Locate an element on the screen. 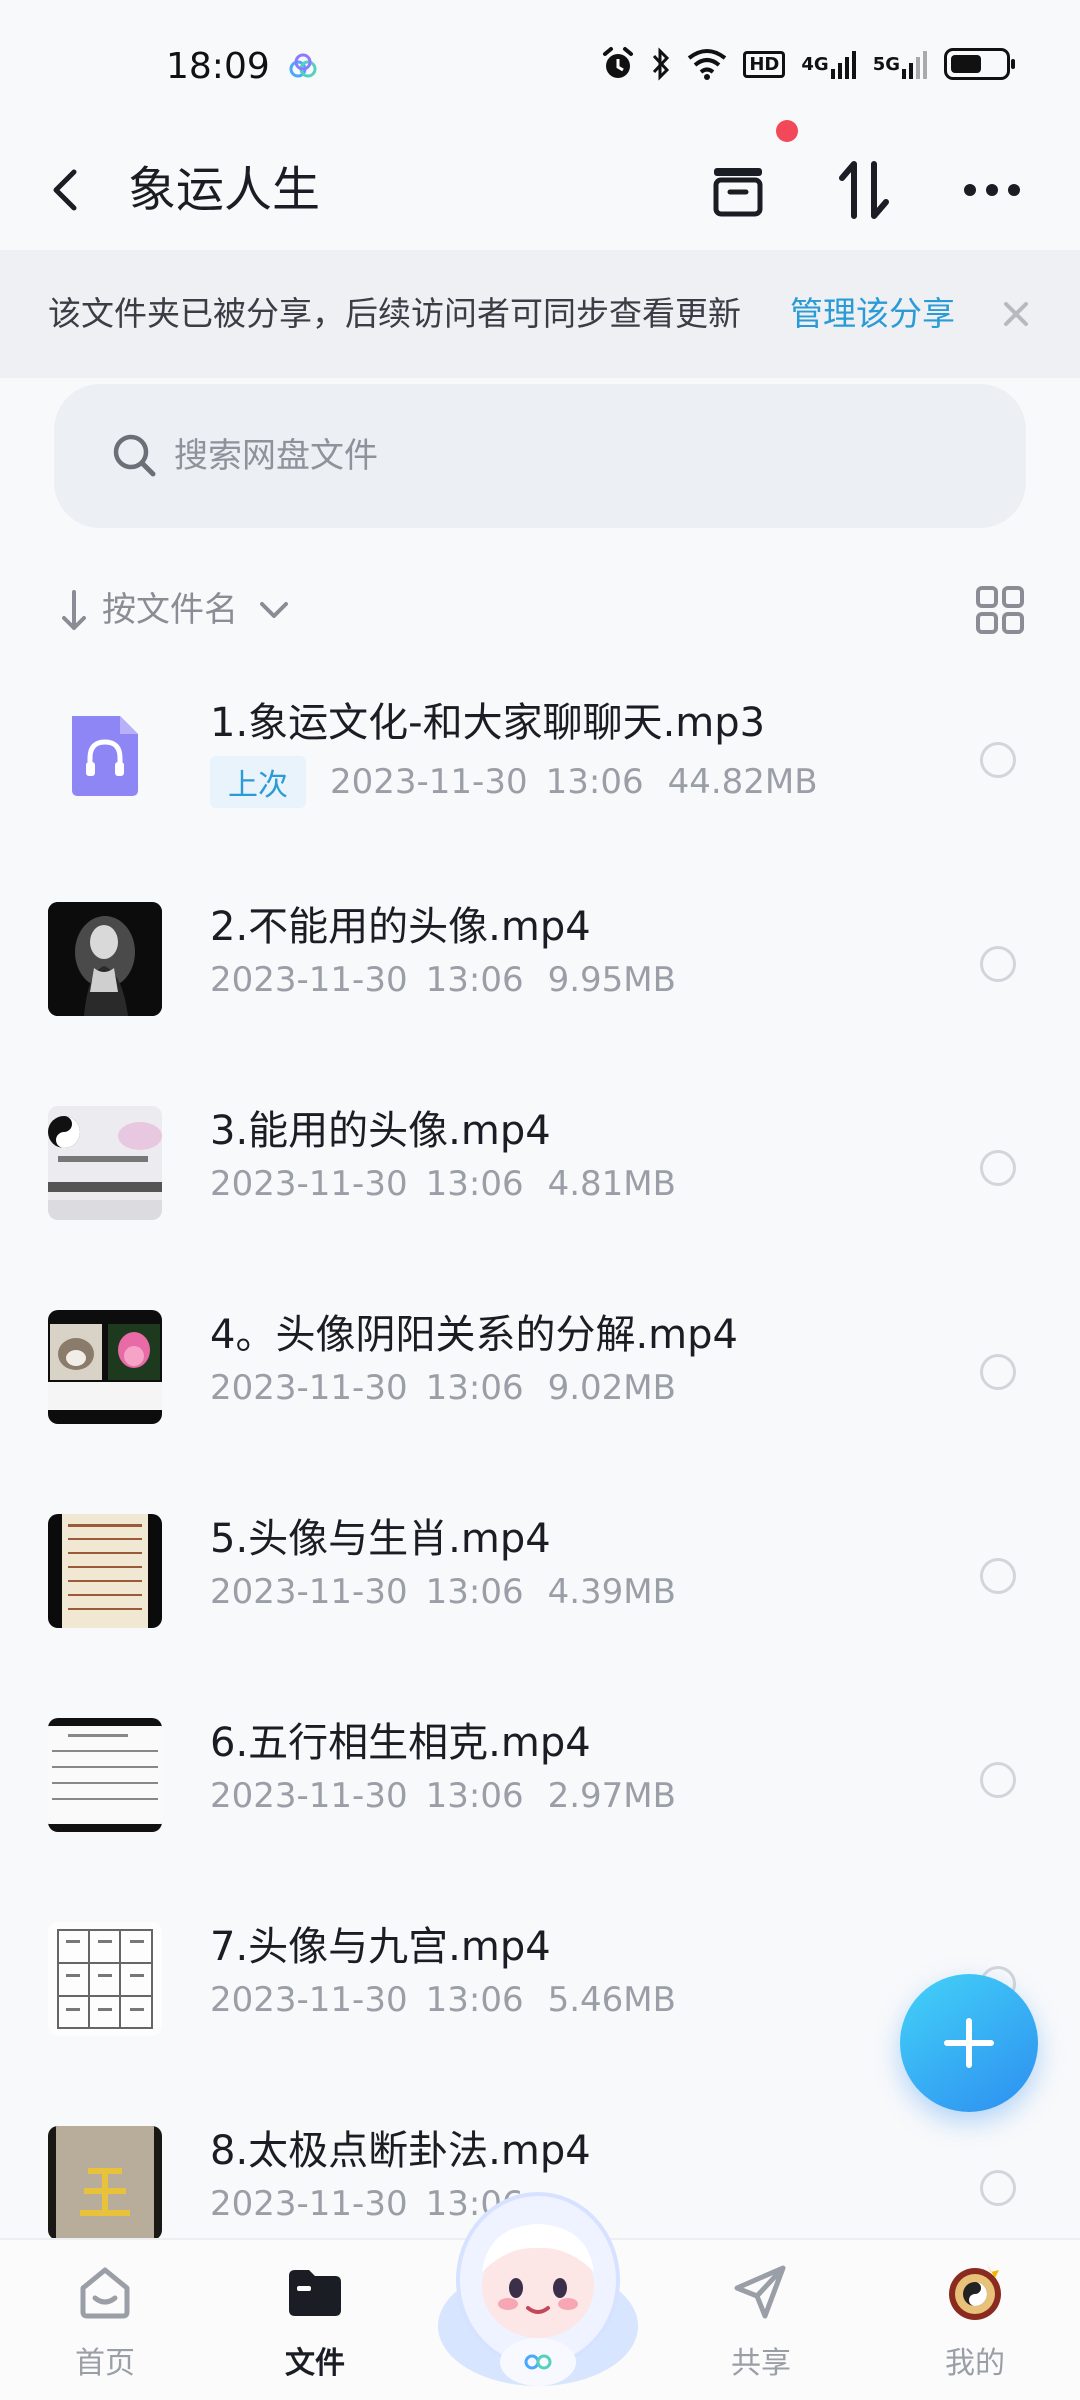 This screenshot has width=1080, height=2400. file-name: 5.头像与生肖.mp4 is located at coordinates (380, 1539).